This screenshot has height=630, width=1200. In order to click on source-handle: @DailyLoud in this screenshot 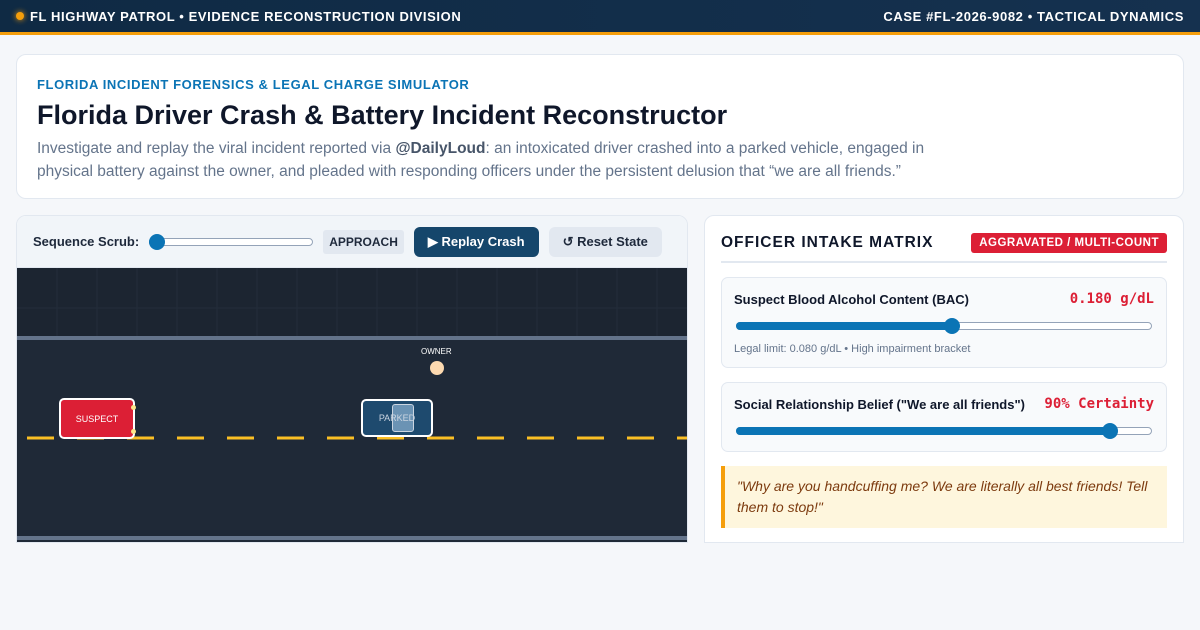, I will do `click(440, 148)`.